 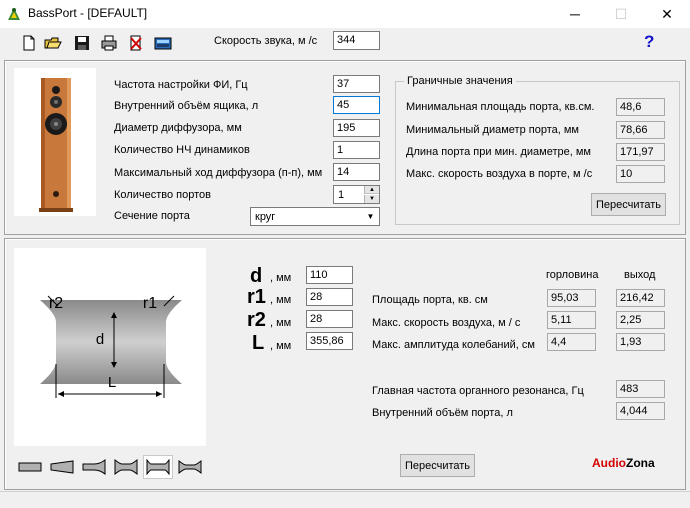 What do you see at coordinates (621, 14) in the screenshot?
I see `maximize-button: ☐` at bounding box center [621, 14].